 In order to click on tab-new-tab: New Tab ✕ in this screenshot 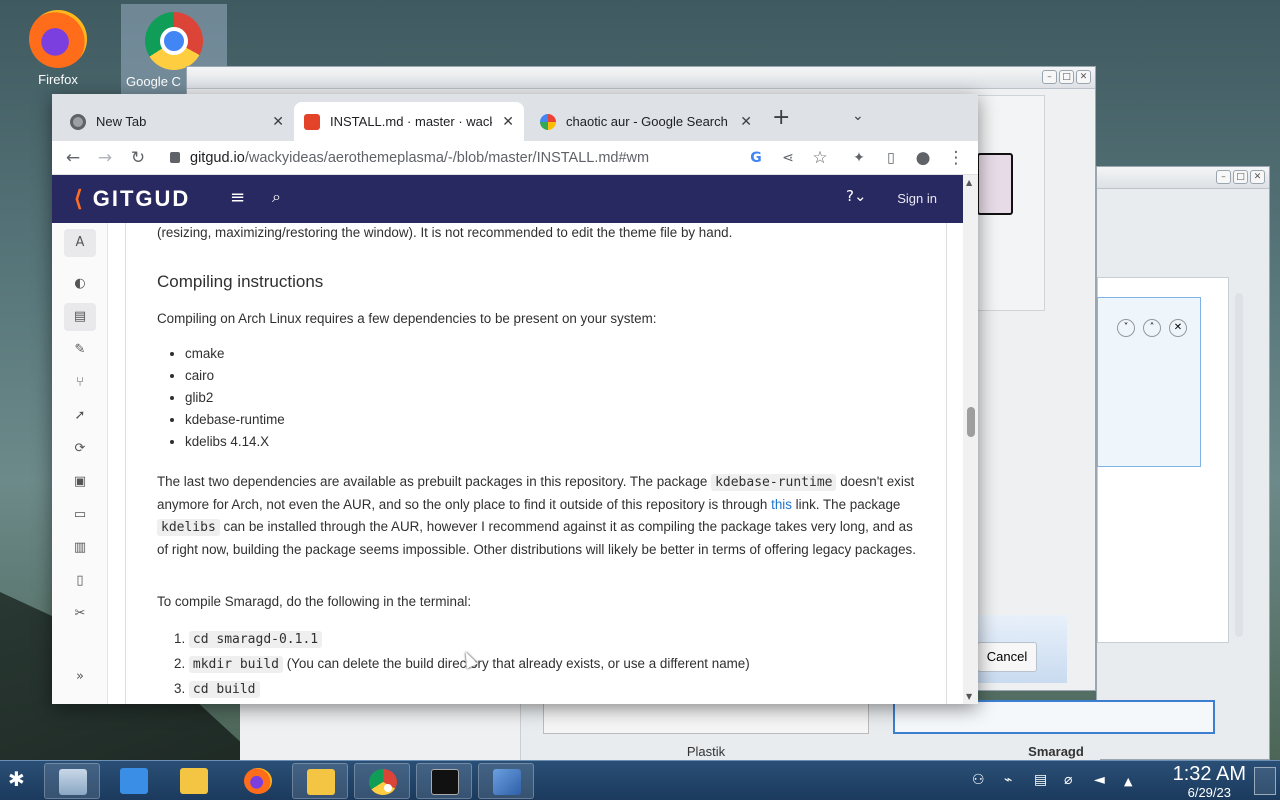, I will do `click(177, 121)`.